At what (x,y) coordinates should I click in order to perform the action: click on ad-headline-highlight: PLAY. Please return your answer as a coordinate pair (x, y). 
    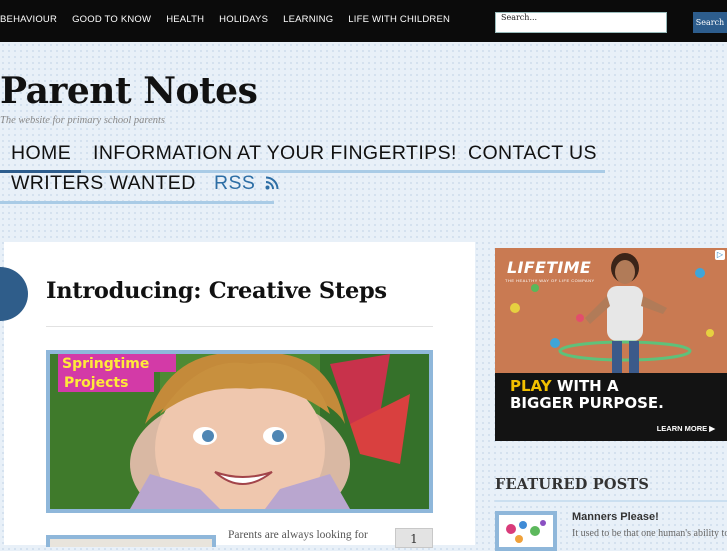
    Looking at the image, I should click on (531, 386).